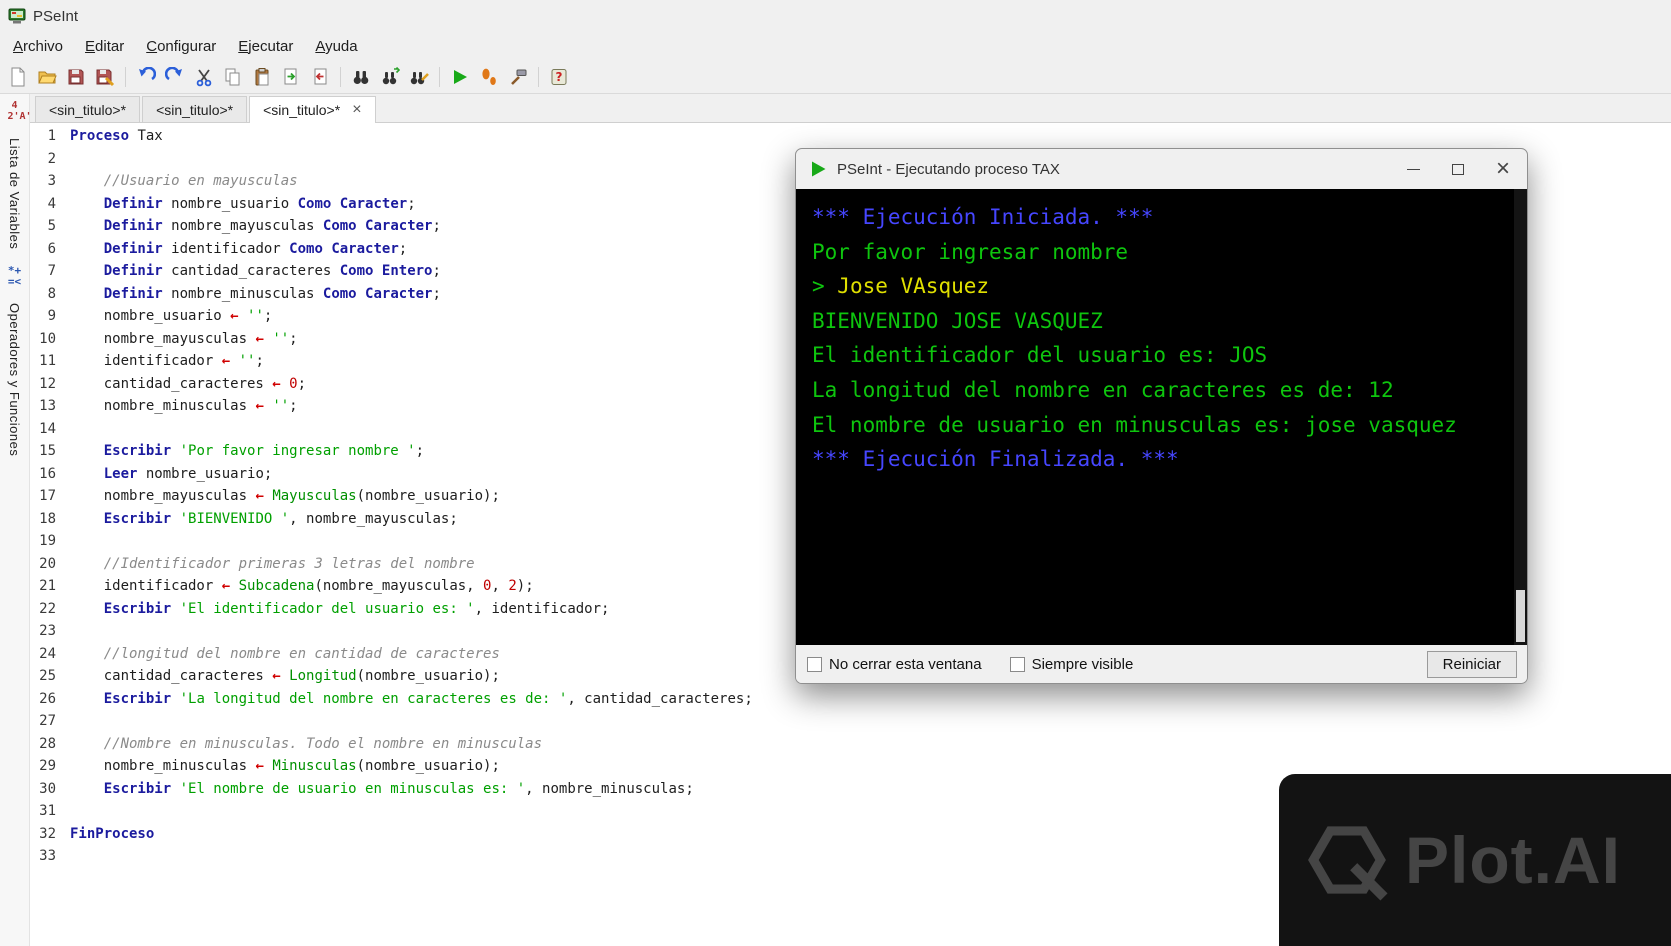 The image size is (1671, 946). Describe the element at coordinates (850, 721) in the screenshot. I see `code-line: 27` at that location.